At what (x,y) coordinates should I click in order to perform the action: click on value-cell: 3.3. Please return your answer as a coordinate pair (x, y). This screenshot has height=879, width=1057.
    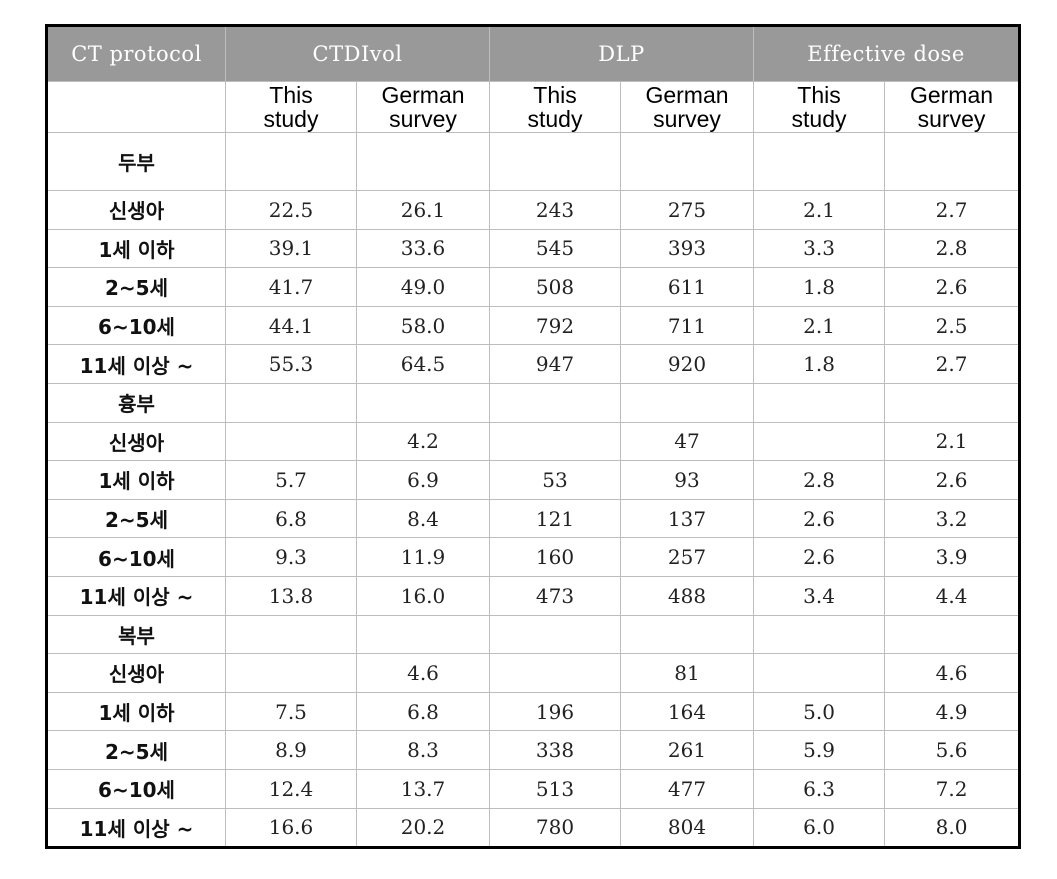
    Looking at the image, I should click on (819, 248).